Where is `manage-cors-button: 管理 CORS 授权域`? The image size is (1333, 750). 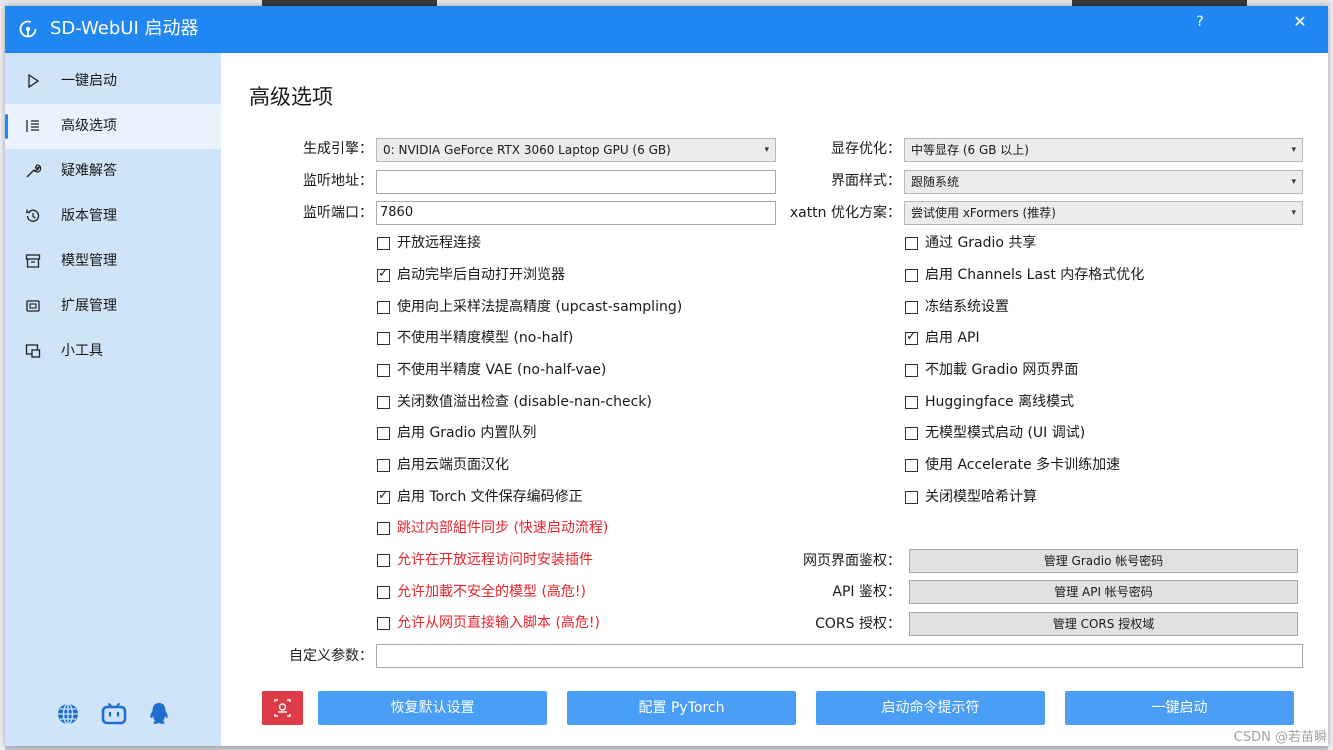 manage-cors-button: 管理 CORS 授权域 is located at coordinates (1103, 624).